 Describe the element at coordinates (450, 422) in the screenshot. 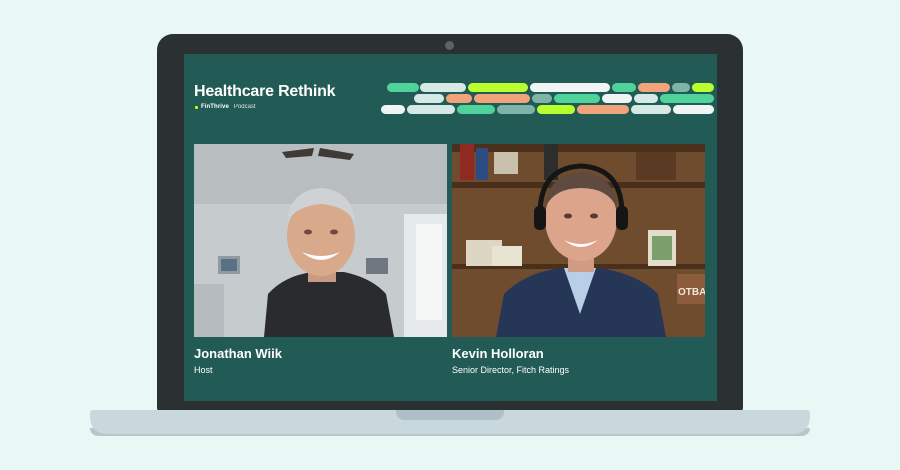

I see `laptop-base` at that location.